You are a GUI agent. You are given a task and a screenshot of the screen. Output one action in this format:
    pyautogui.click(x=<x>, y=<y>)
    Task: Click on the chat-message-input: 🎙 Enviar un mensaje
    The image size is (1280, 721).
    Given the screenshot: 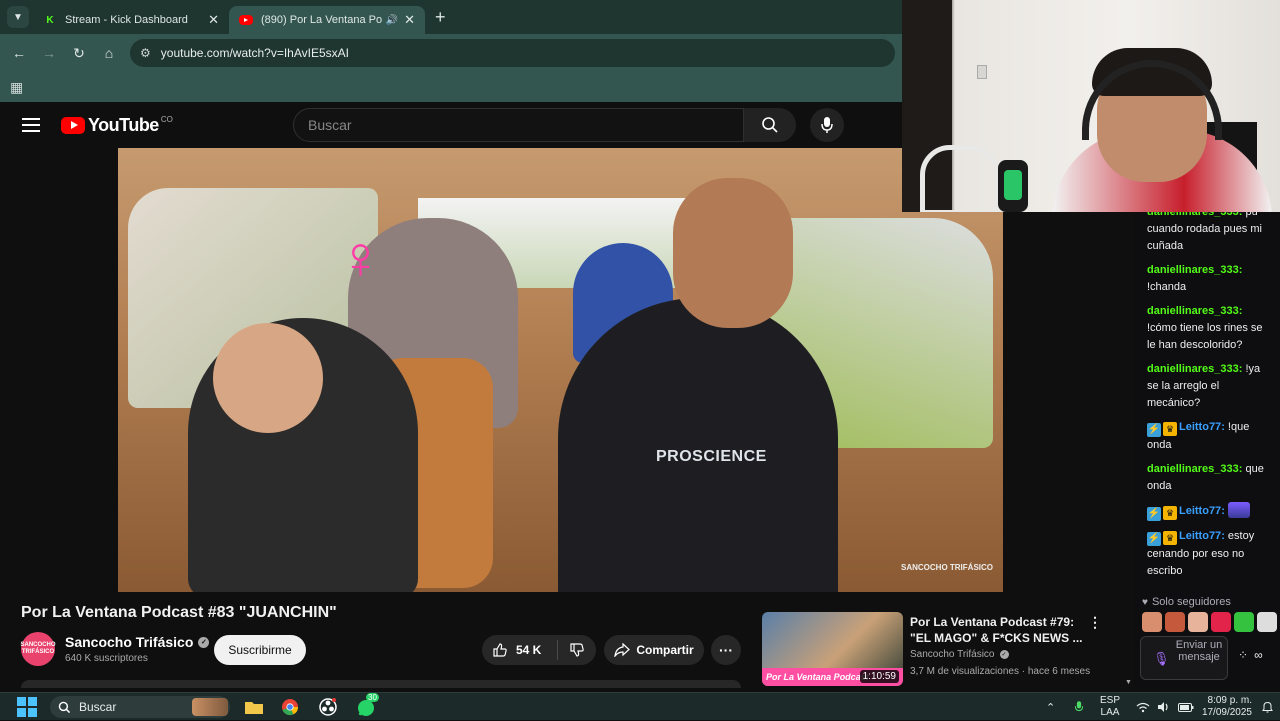 What is the action you would take?
    pyautogui.click(x=1184, y=658)
    